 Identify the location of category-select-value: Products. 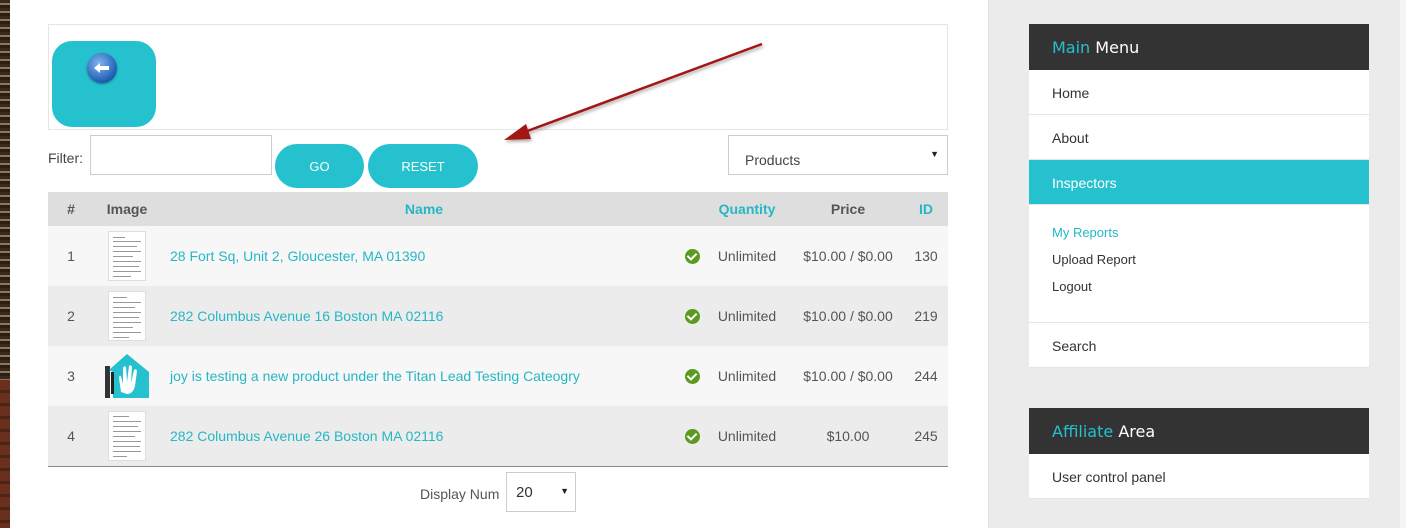
(773, 160).